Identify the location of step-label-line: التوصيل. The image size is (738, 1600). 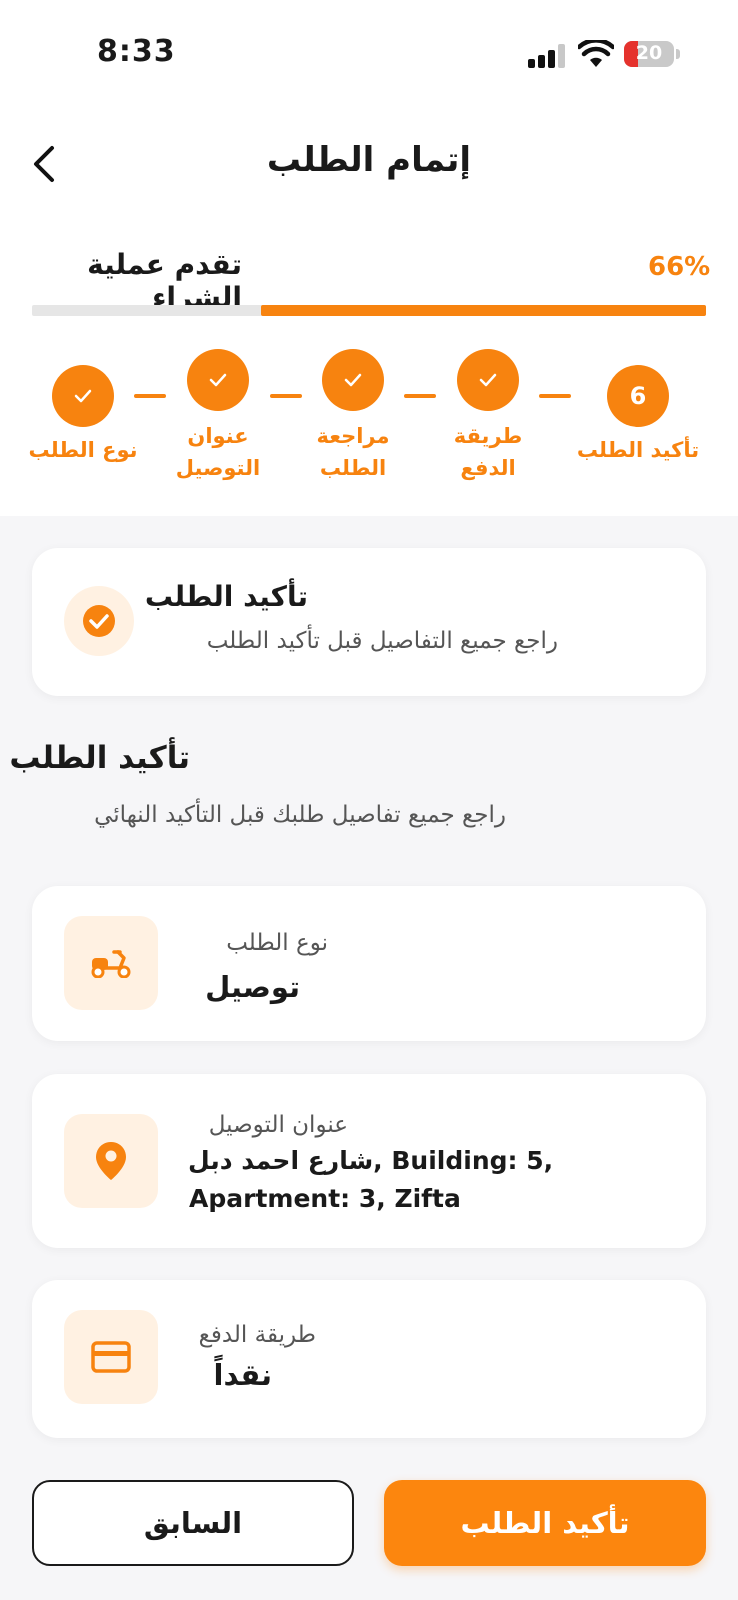
(218, 468).